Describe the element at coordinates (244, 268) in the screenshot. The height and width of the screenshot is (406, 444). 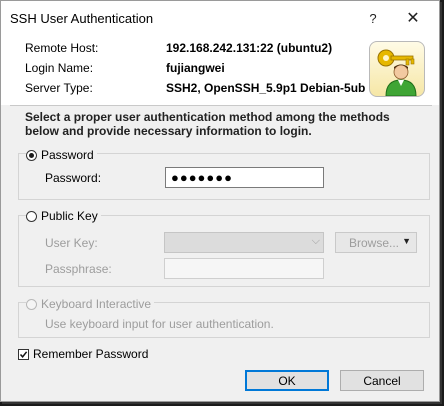
I see `passphrase-input` at that location.